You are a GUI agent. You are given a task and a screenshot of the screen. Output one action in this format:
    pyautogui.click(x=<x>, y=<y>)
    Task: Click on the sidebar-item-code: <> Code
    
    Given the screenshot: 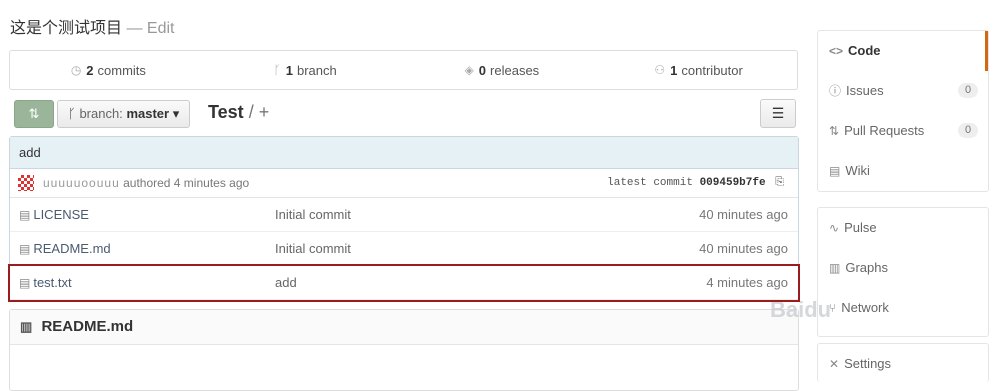 What is the action you would take?
    pyautogui.click(x=903, y=51)
    